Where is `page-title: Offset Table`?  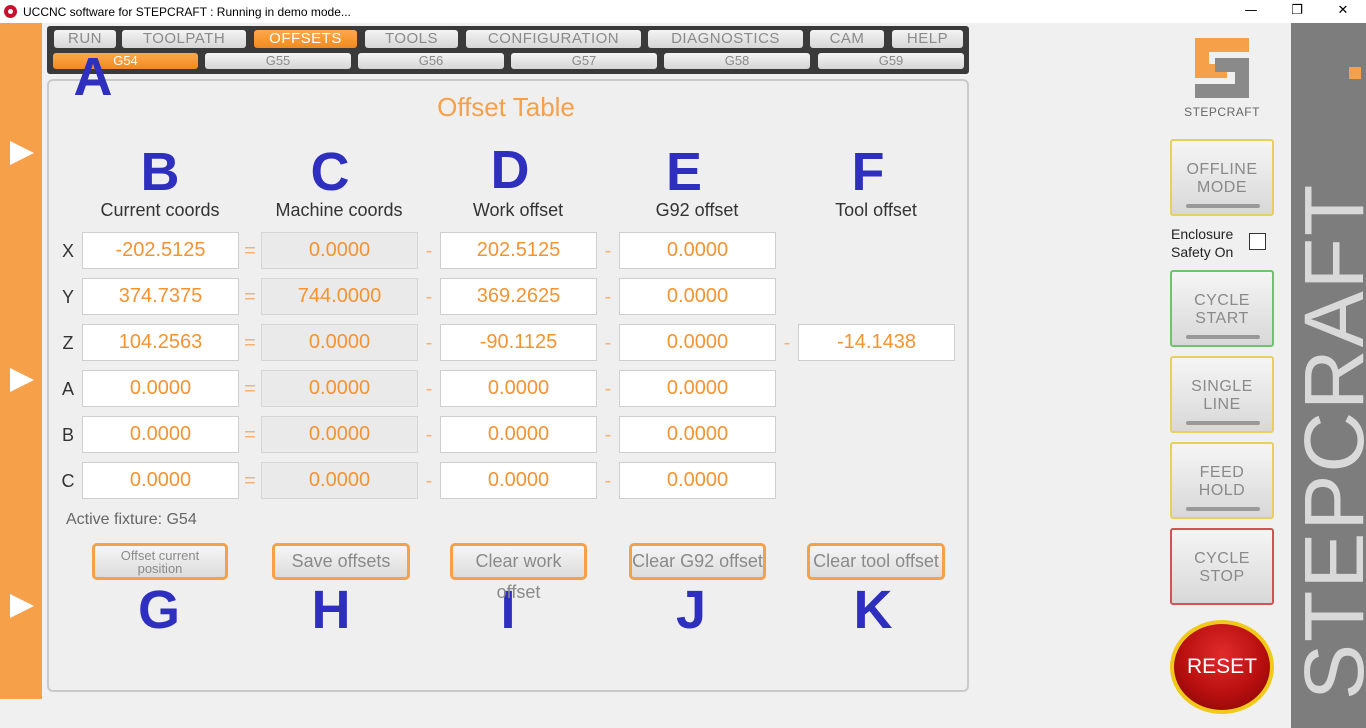
page-title: Offset Table is located at coordinates (506, 107).